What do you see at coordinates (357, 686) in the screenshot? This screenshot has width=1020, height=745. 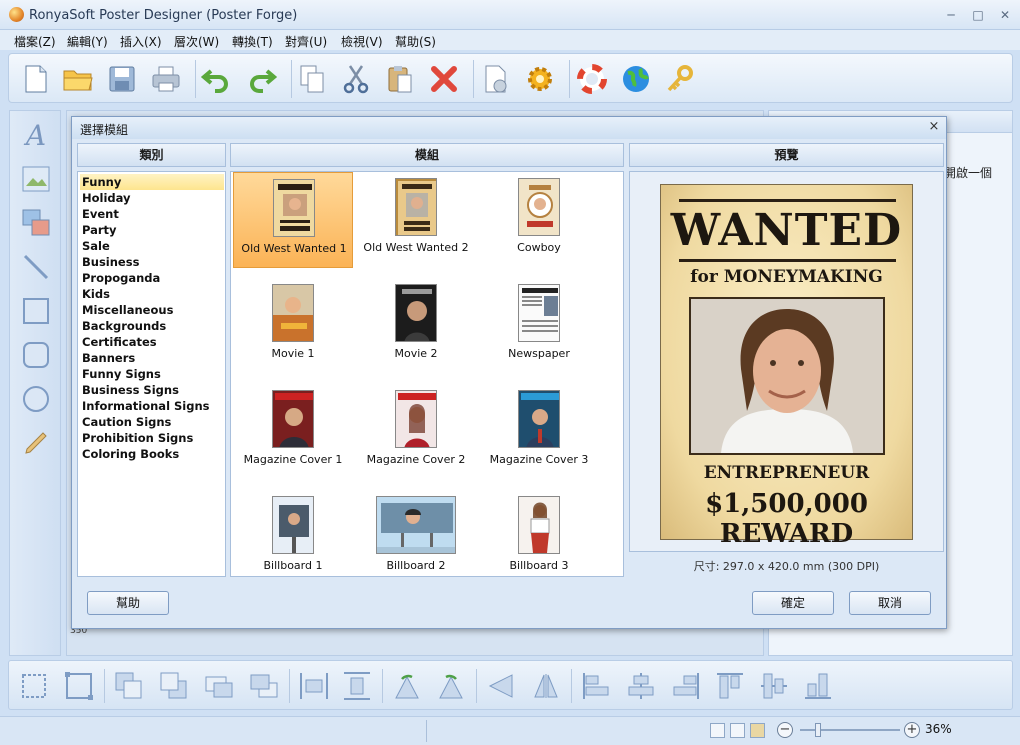 I see `distribute-vertical-icon` at bounding box center [357, 686].